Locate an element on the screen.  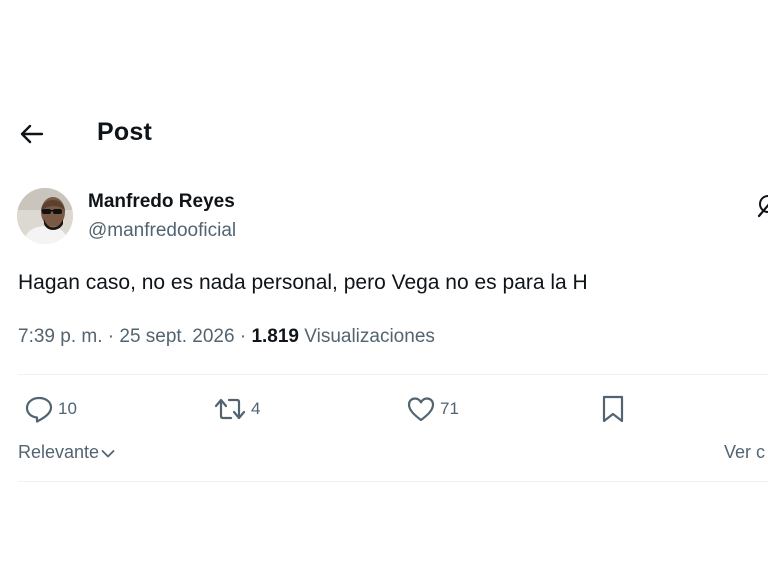
like-button: 71 is located at coordinates (432, 409).